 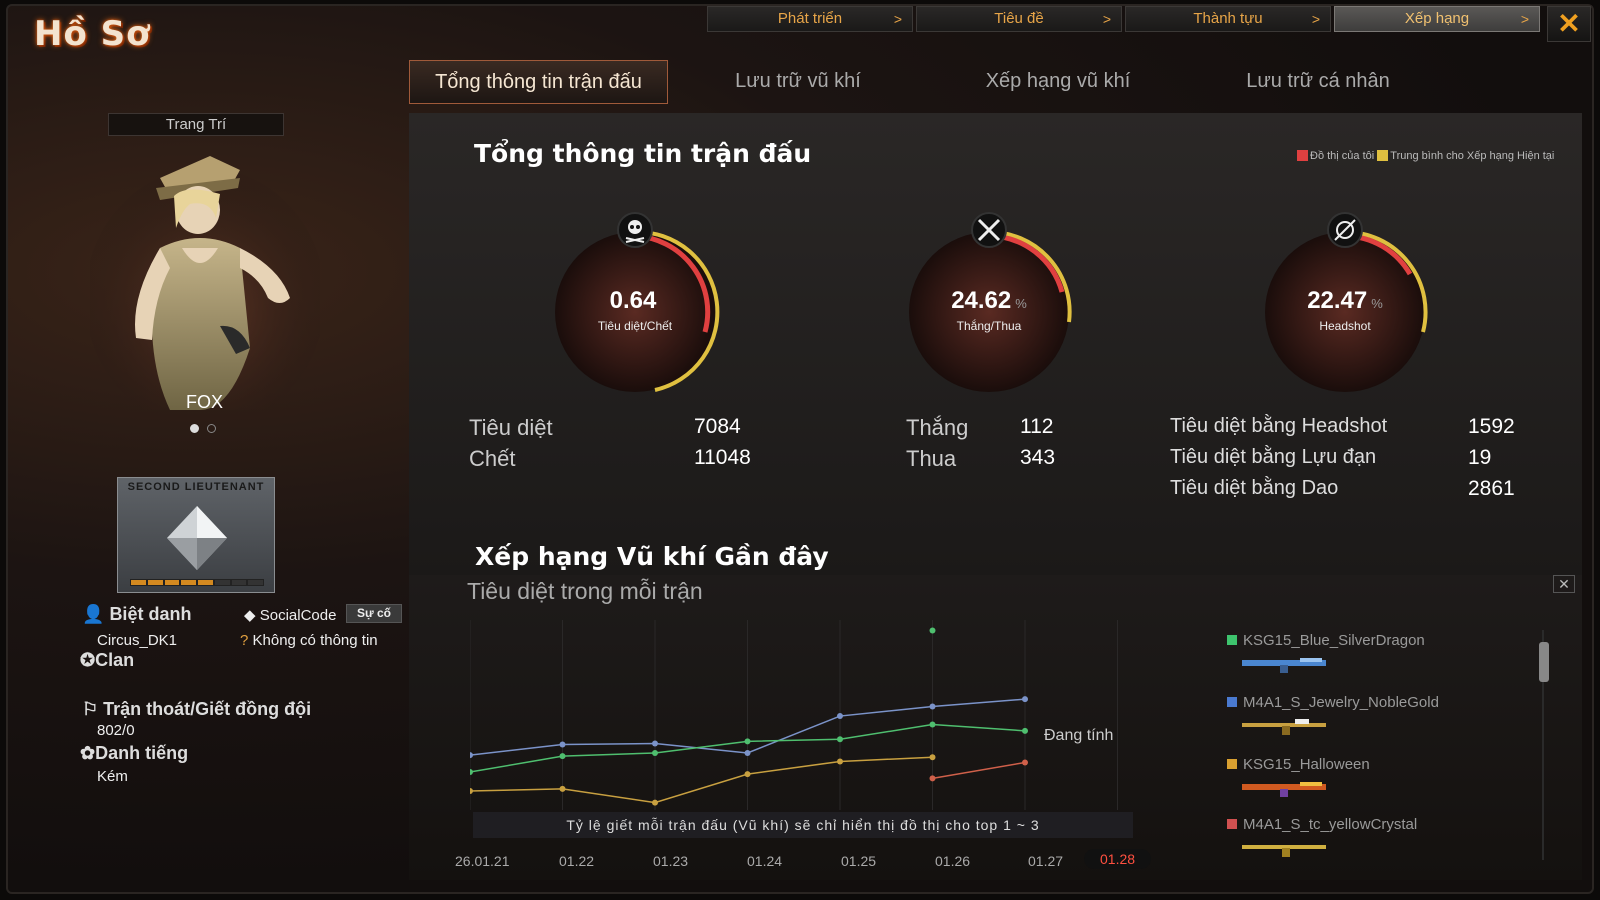 I want to click on close-icon: ✕, so click(x=1569, y=23).